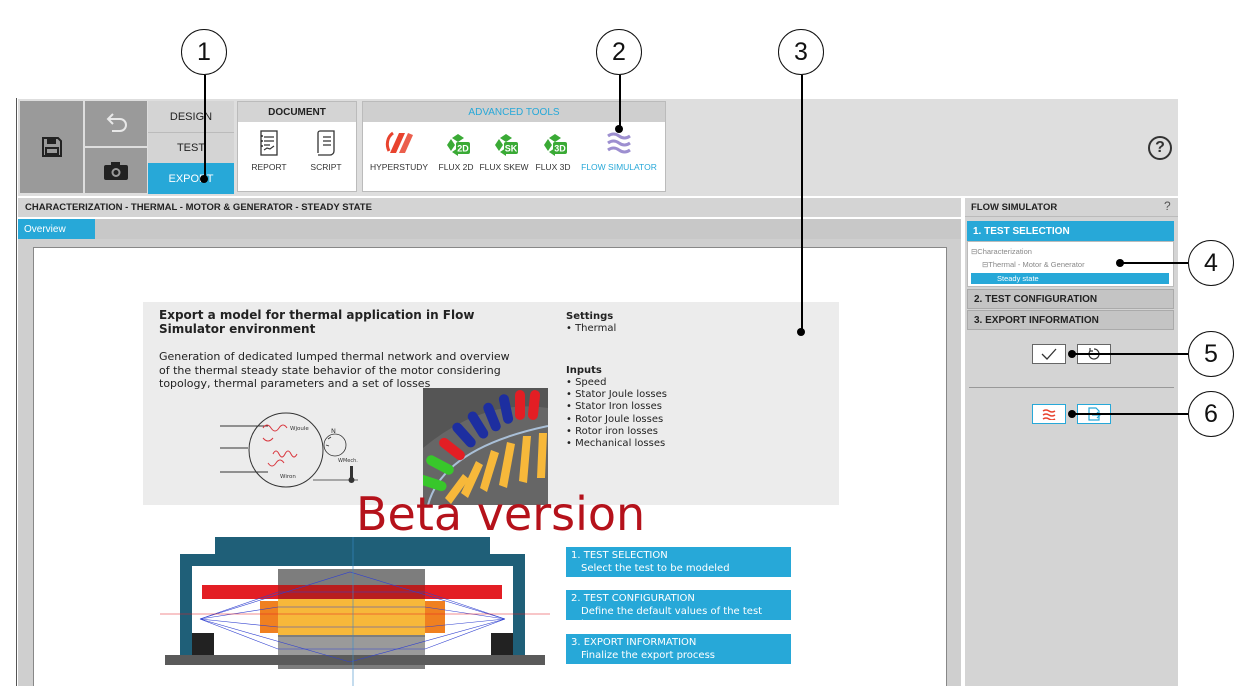  I want to click on script-label: SCRIPT, so click(326, 167).